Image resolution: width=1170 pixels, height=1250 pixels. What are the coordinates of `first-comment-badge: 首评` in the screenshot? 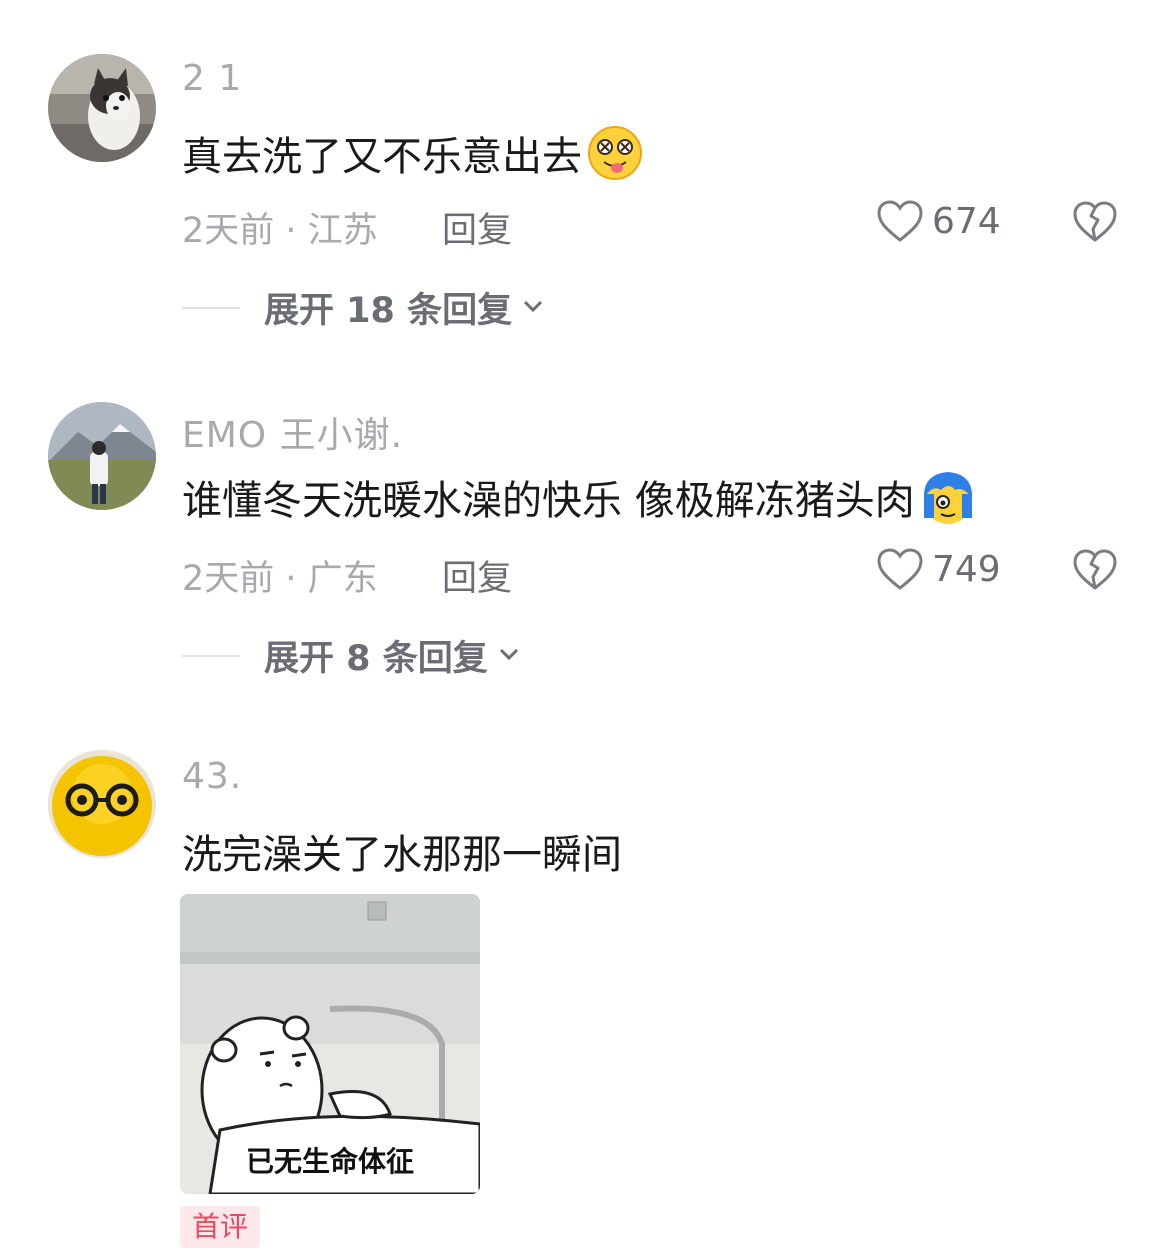 It's located at (220, 1227).